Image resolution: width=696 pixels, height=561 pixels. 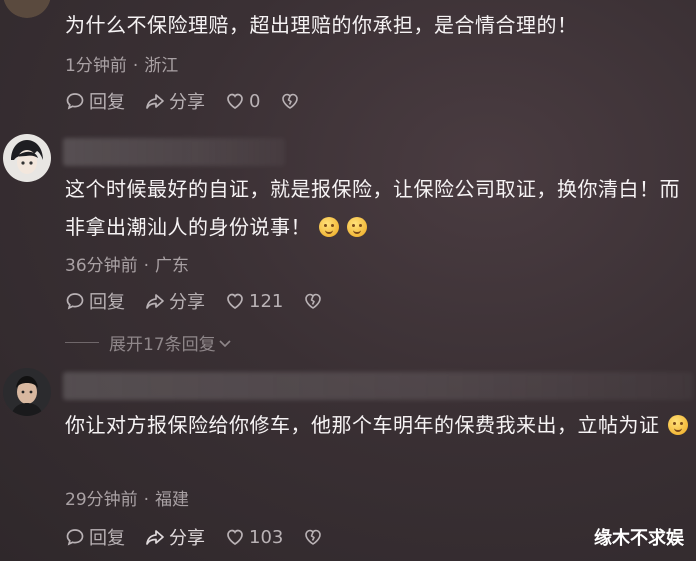 I want to click on comment-location: 福建, so click(x=172, y=500).